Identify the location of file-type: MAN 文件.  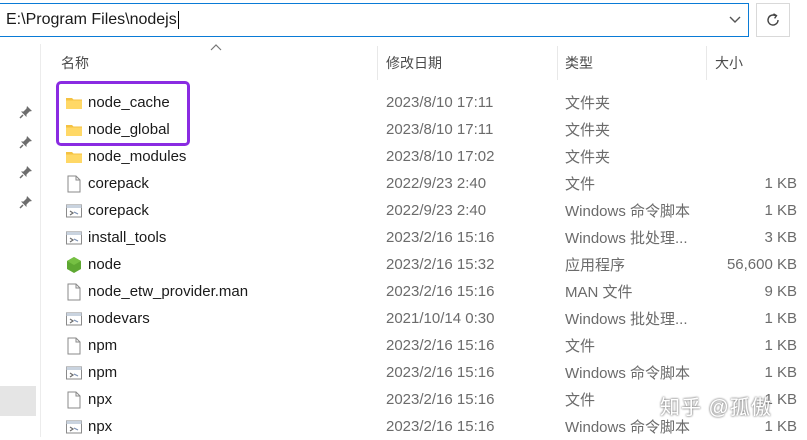
(599, 292).